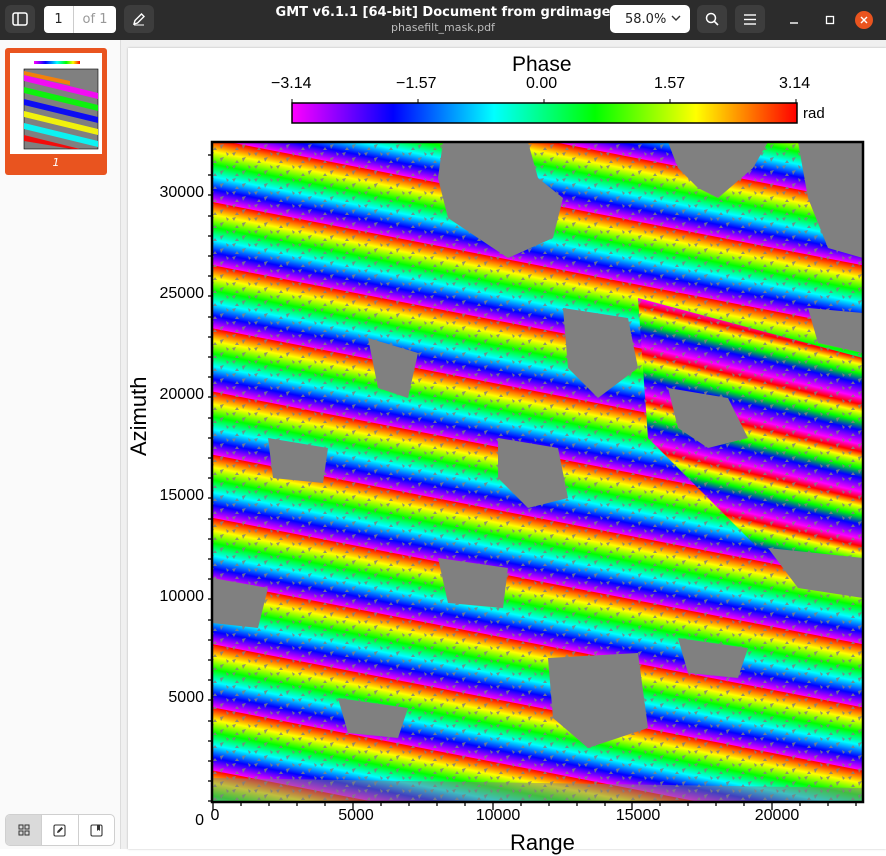 The height and width of the screenshot is (856, 886). What do you see at coordinates (182, 293) in the screenshot?
I see `y-tick-label: 25000` at bounding box center [182, 293].